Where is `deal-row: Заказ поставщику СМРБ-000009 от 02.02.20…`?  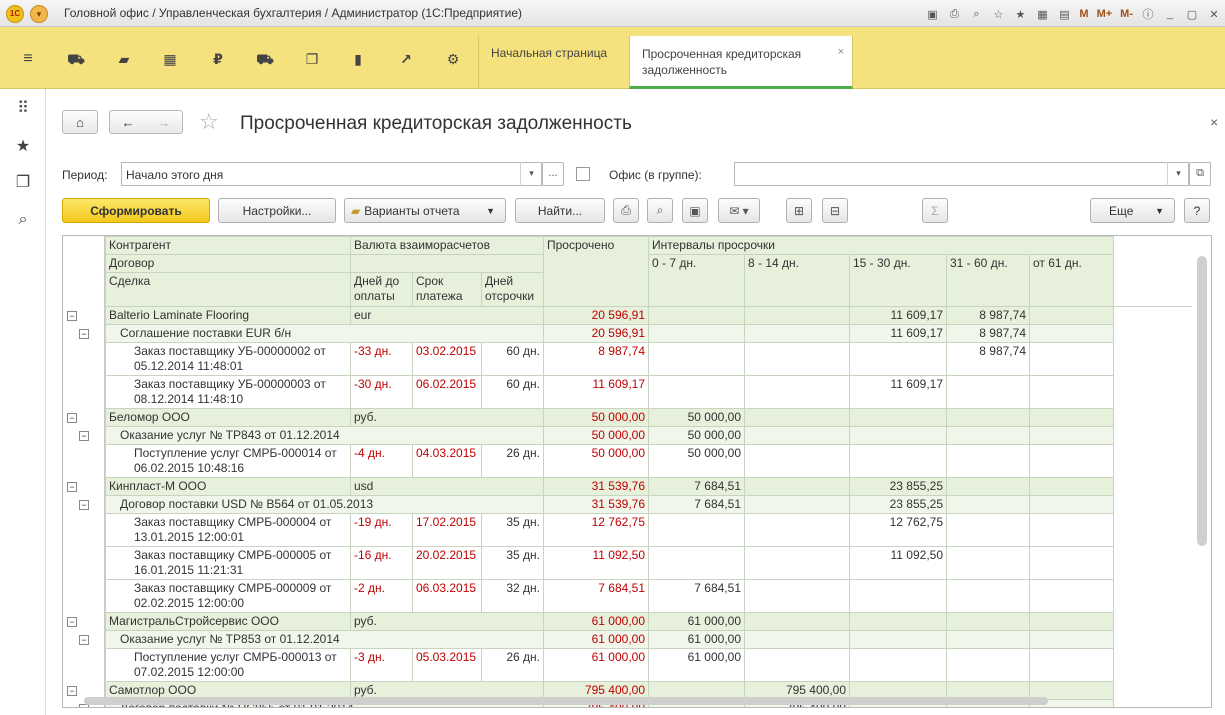
deal-row: Заказ поставщику СМРБ-000009 от 02.02.20… is located at coordinates (648, 596).